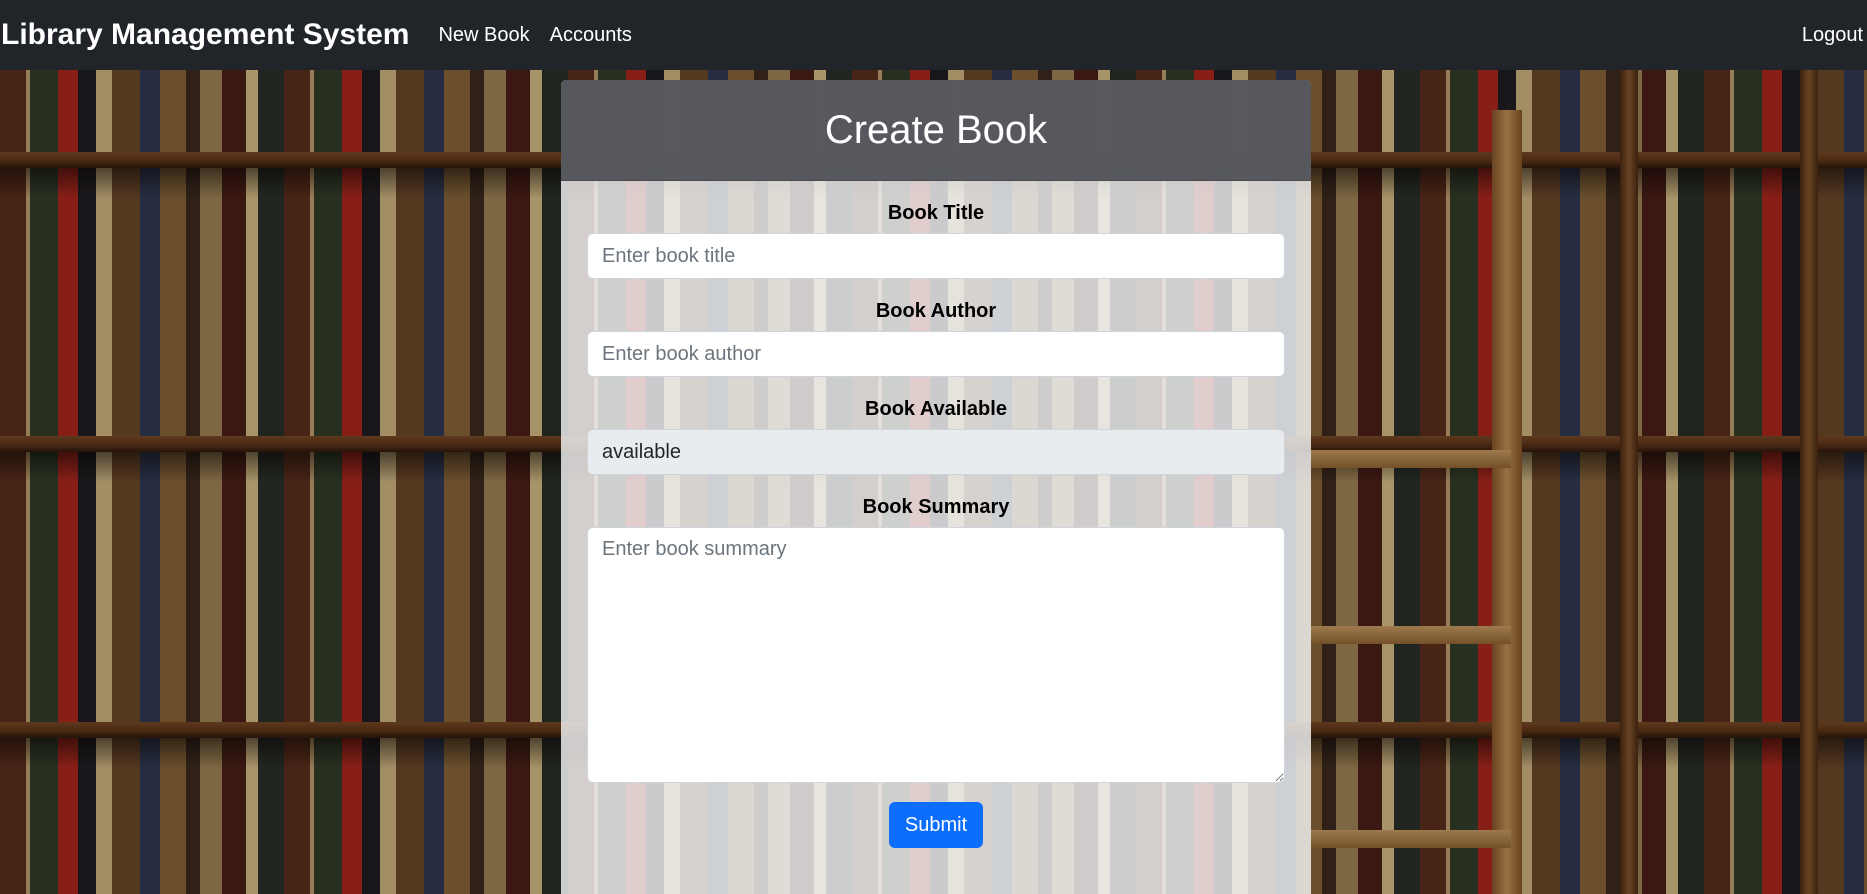  I want to click on book-author-input, so click(936, 354).